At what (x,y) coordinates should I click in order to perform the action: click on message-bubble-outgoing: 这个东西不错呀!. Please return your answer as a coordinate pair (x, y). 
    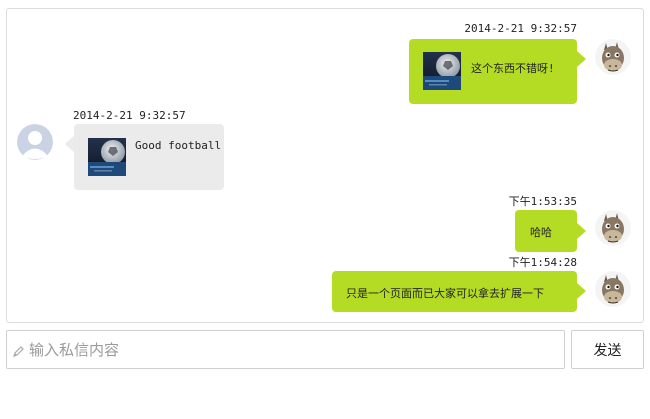
    Looking at the image, I should click on (493, 71).